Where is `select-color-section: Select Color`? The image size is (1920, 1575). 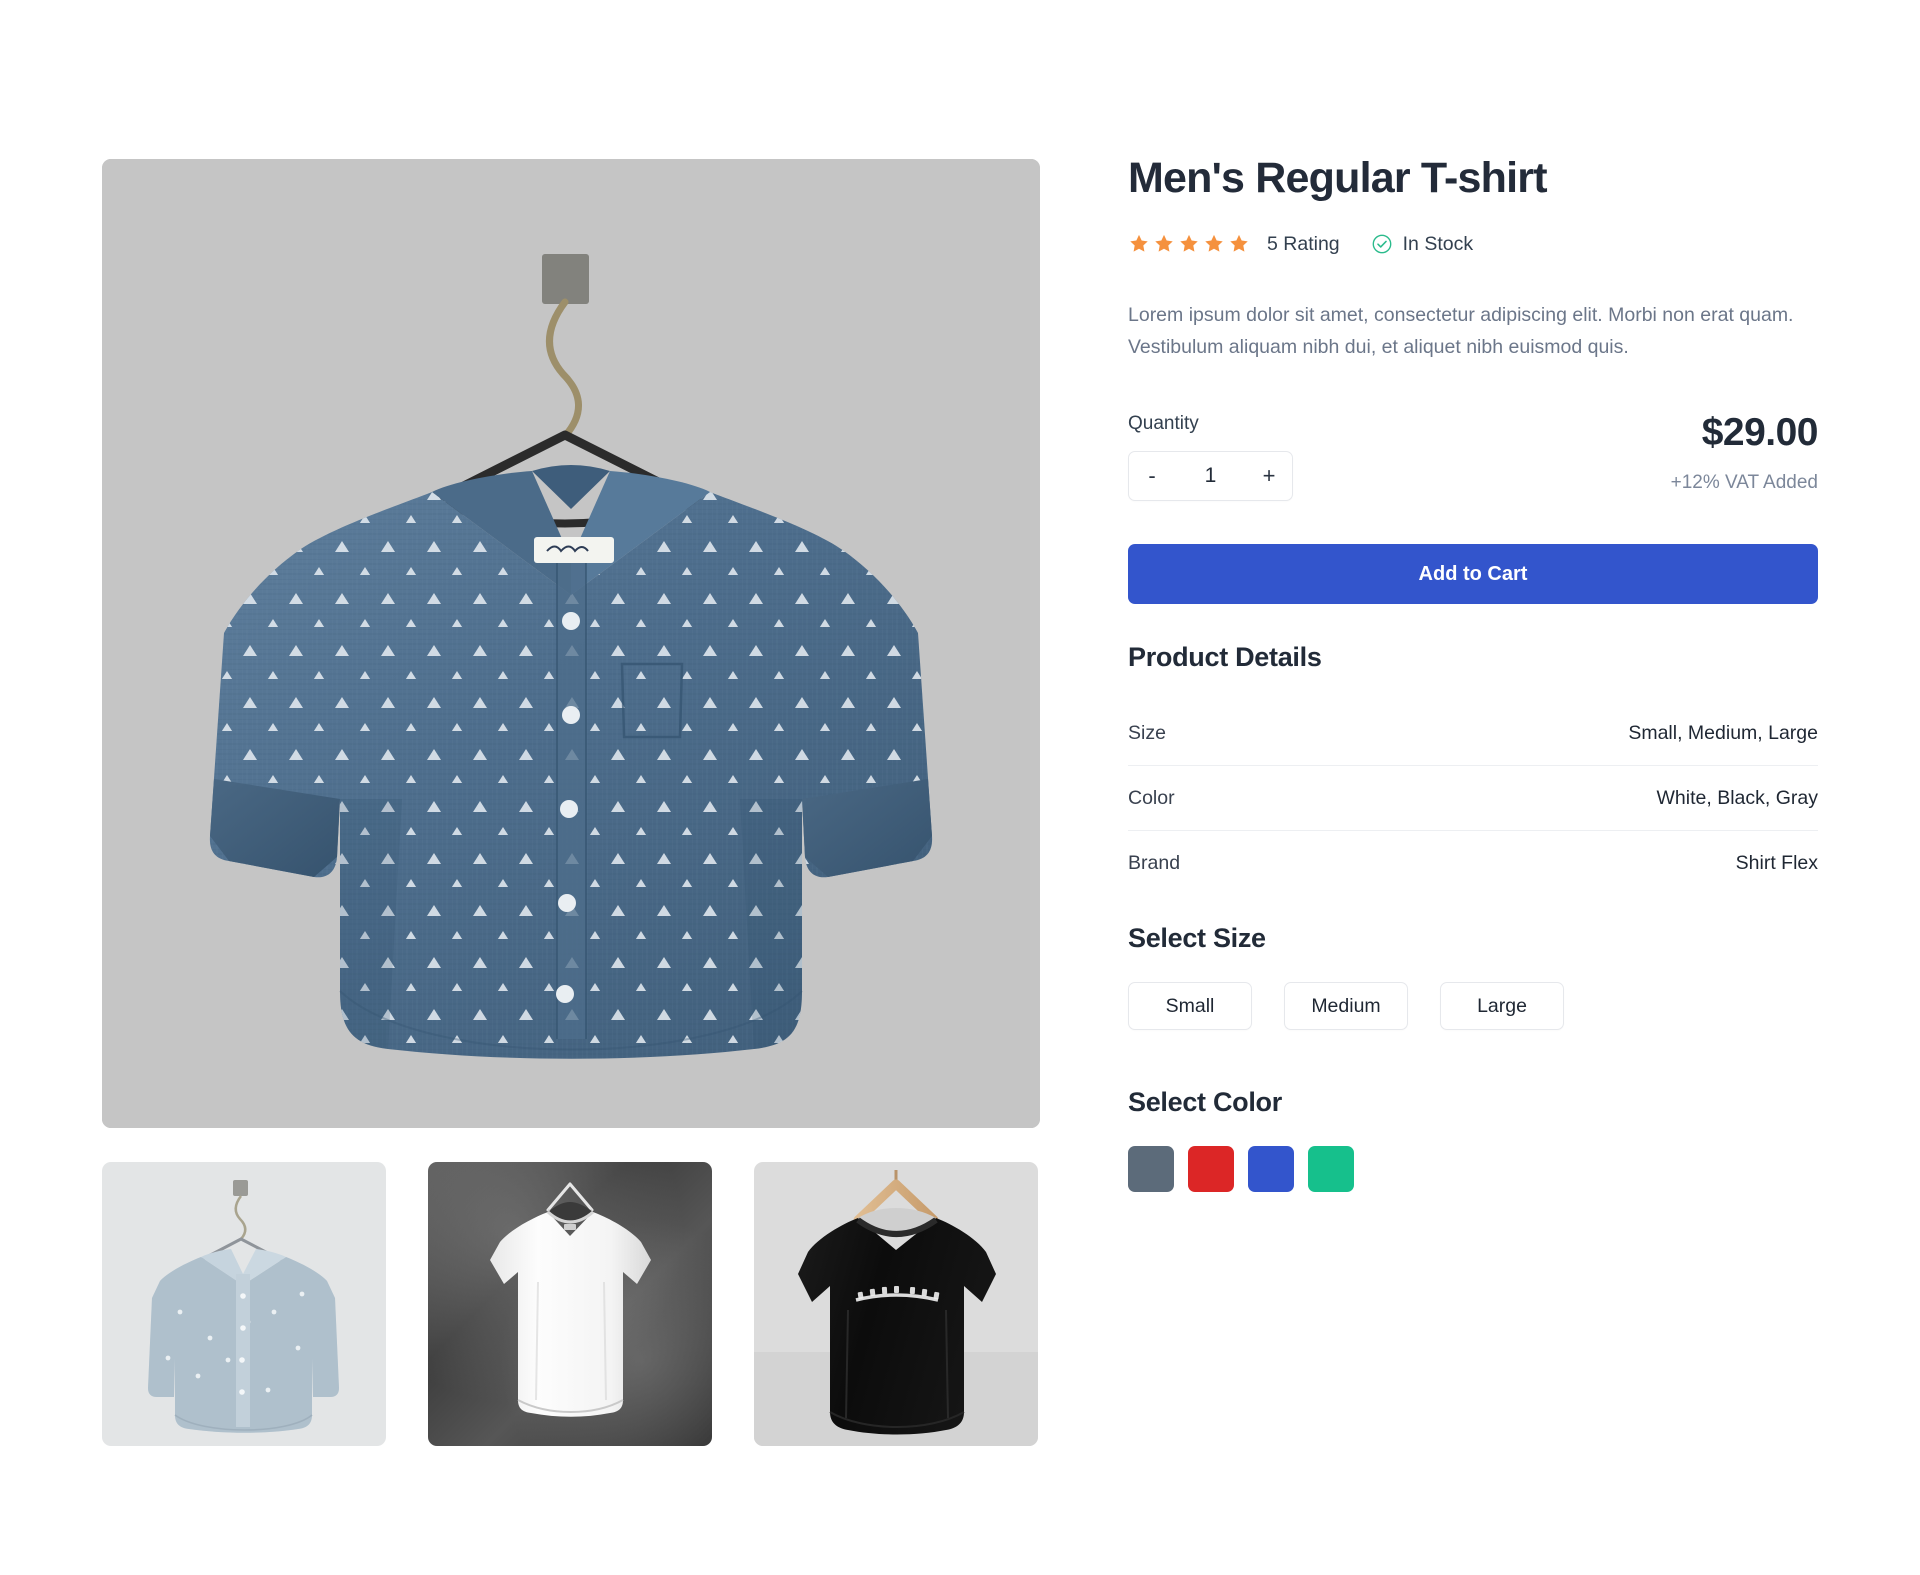
select-color-section: Select Color is located at coordinates (1473, 1140).